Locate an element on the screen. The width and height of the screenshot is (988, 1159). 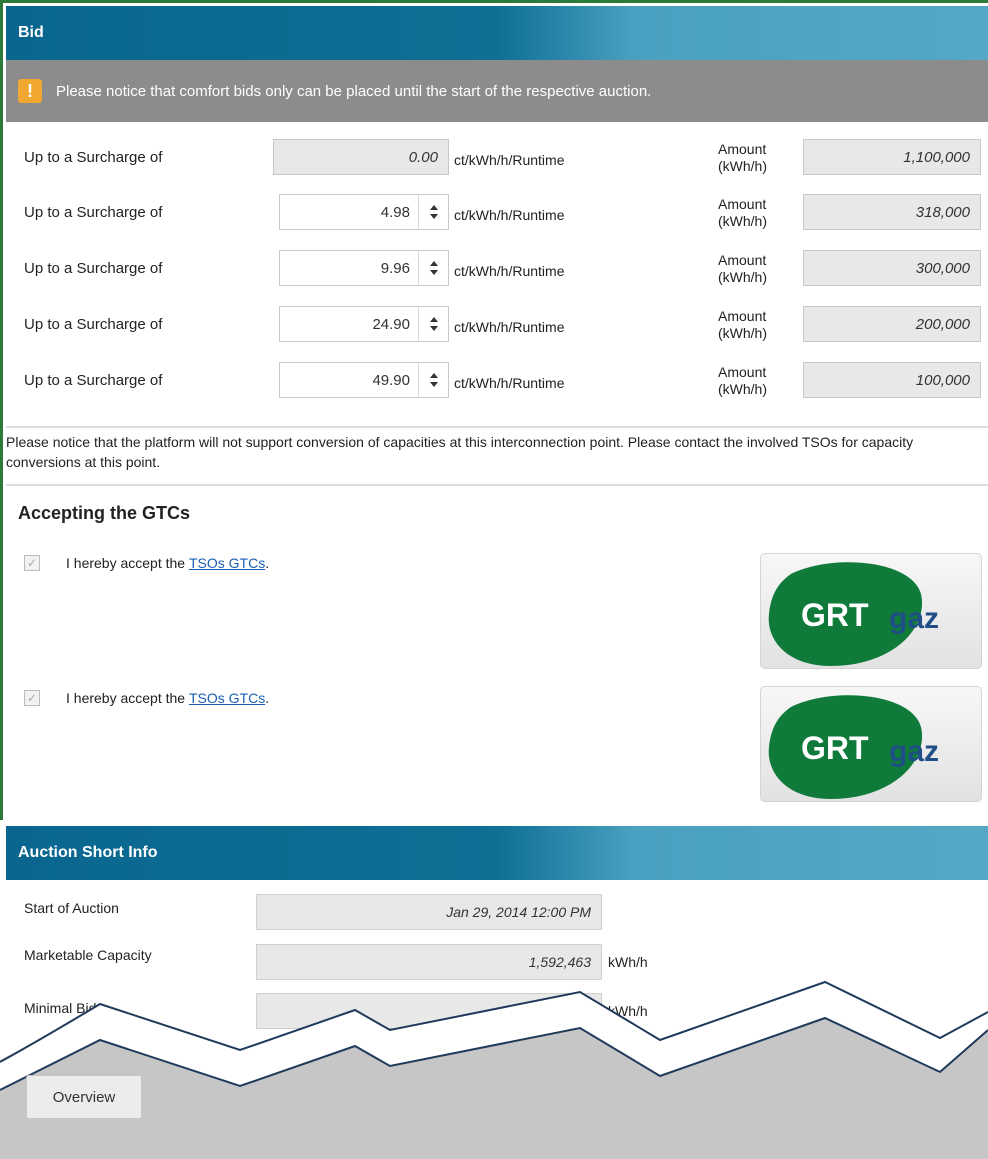
surcharge-value: 49.90 is located at coordinates (391, 380).